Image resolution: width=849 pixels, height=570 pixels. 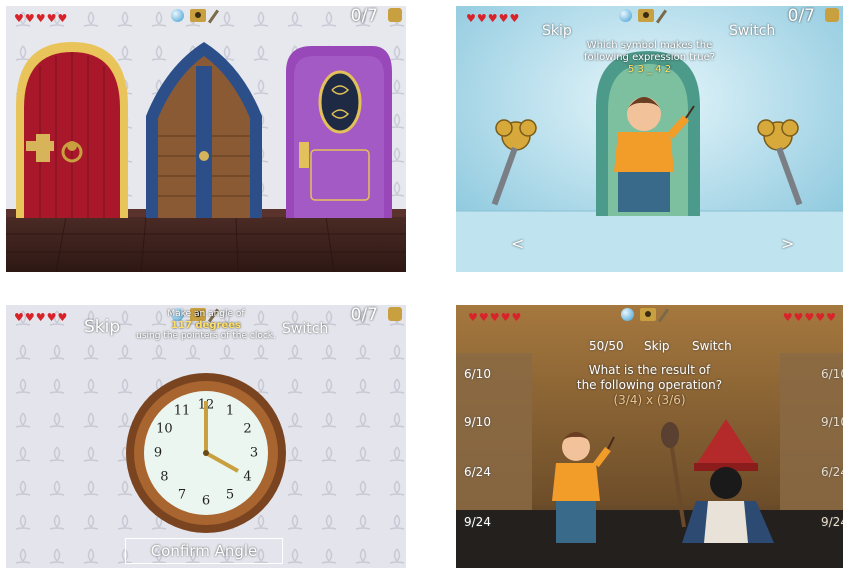 I want to click on clock-numeral: 3, so click(x=254, y=453).